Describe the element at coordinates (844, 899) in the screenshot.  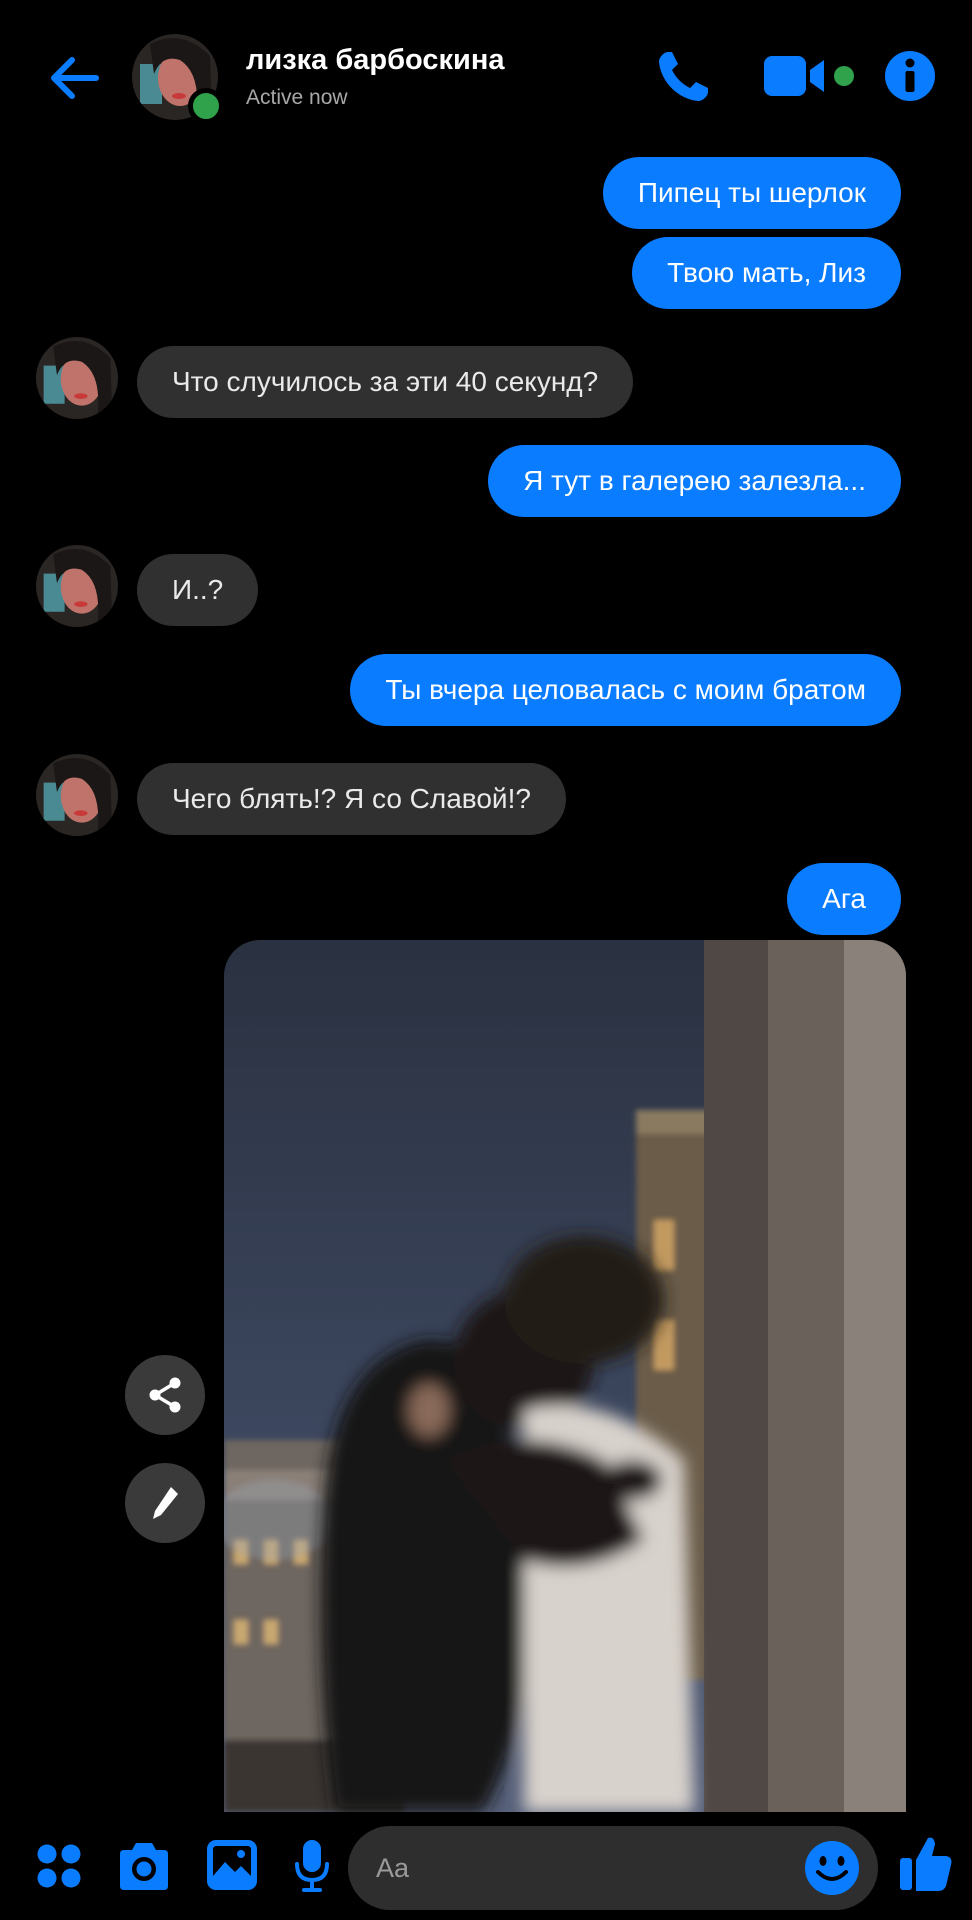
I see `message-bubble-outgoing: Ага` at that location.